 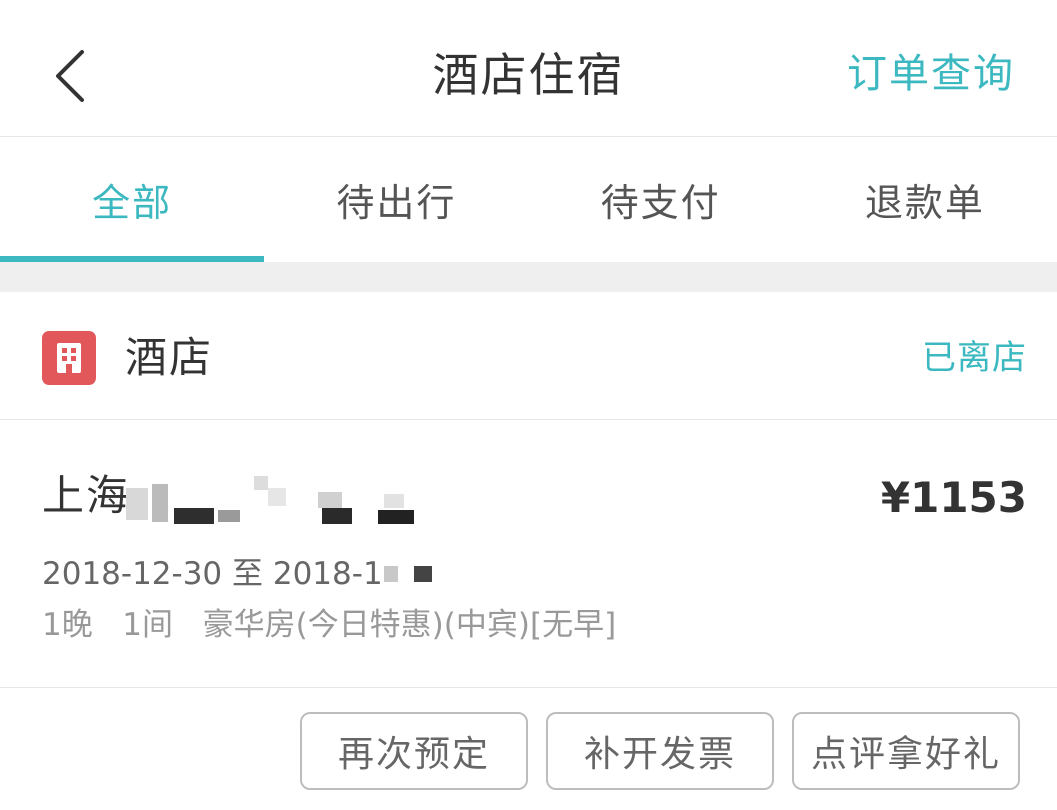 I want to click on review-reward-button: 点评拿好礼, so click(x=906, y=751).